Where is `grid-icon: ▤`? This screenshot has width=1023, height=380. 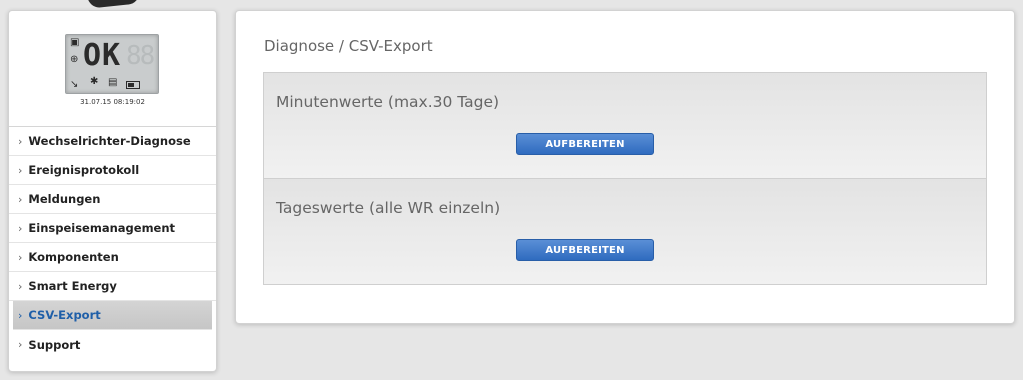
grid-icon: ▤ is located at coordinates (113, 82).